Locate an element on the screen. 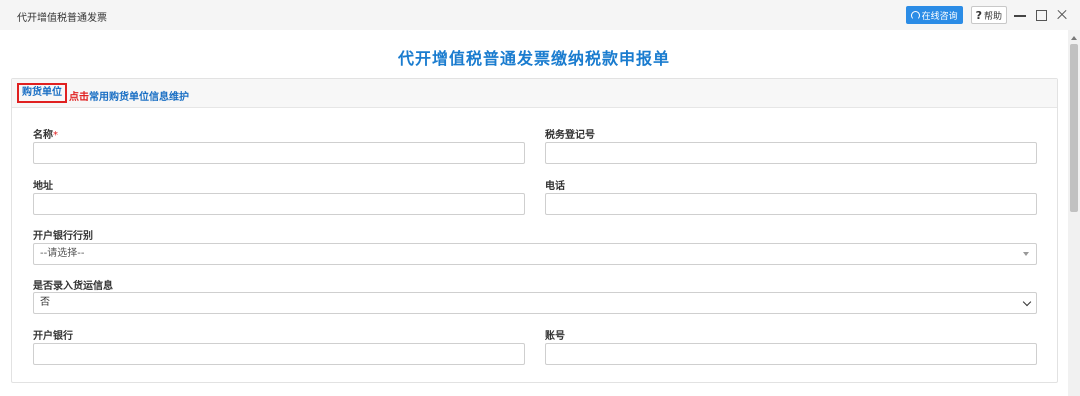 Image resolution: width=1080 pixels, height=396 pixels. address-field is located at coordinates (279, 204).